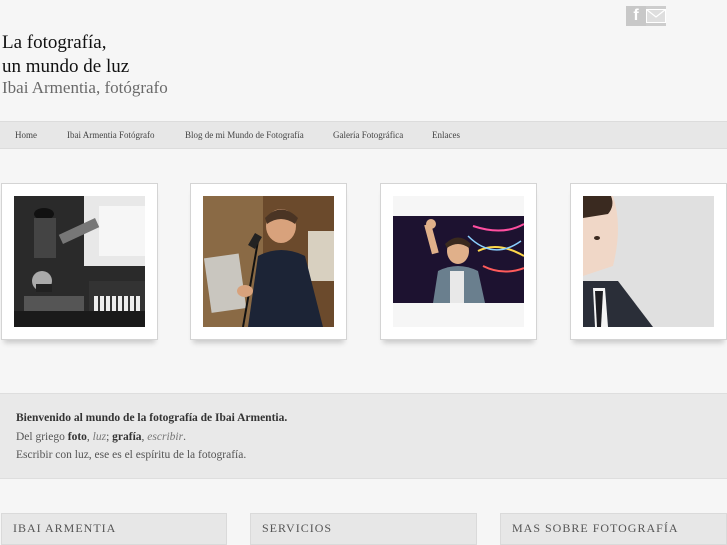 The height and width of the screenshot is (545, 727). What do you see at coordinates (165, 437) in the screenshot?
I see `etymology-escribir: escribir` at bounding box center [165, 437].